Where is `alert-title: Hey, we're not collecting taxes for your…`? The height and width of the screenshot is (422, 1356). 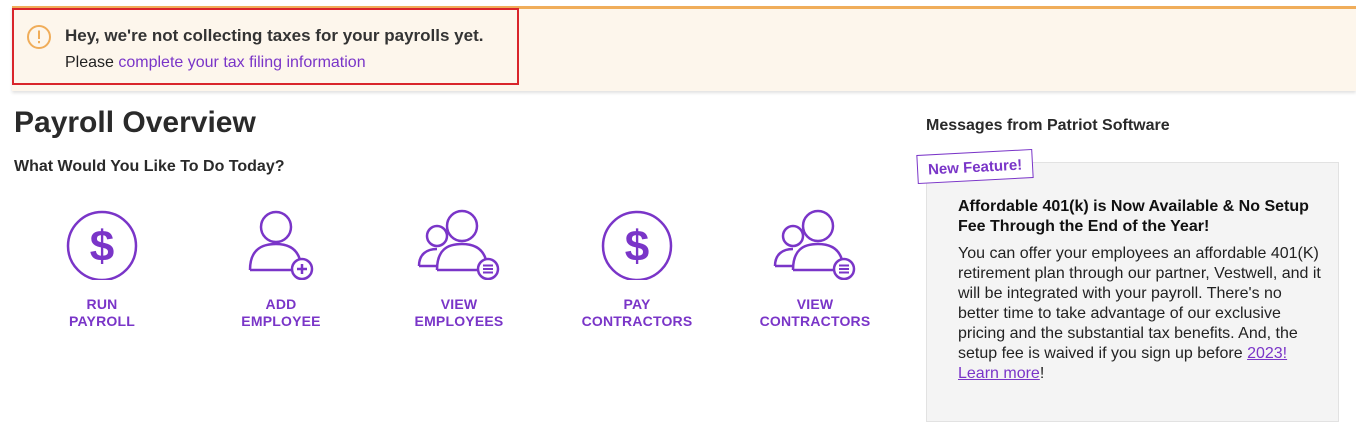
alert-title: Hey, we're not collecting taxes for your… is located at coordinates (274, 35).